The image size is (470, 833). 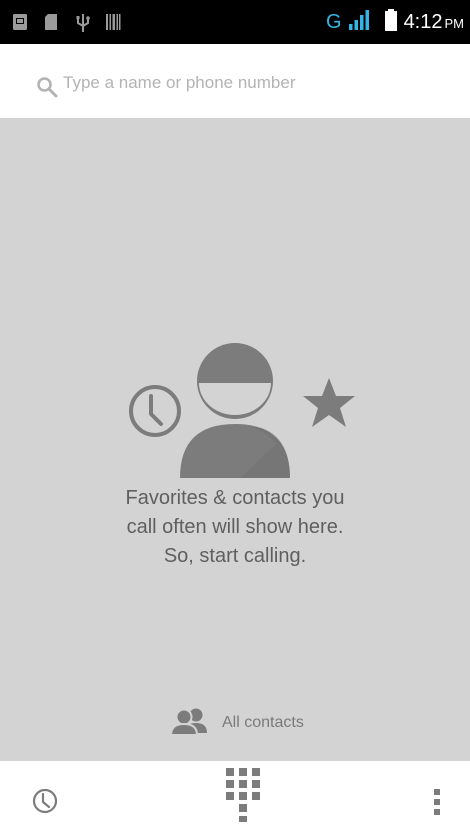 I want to click on clock-ampm: PM, so click(x=454, y=23).